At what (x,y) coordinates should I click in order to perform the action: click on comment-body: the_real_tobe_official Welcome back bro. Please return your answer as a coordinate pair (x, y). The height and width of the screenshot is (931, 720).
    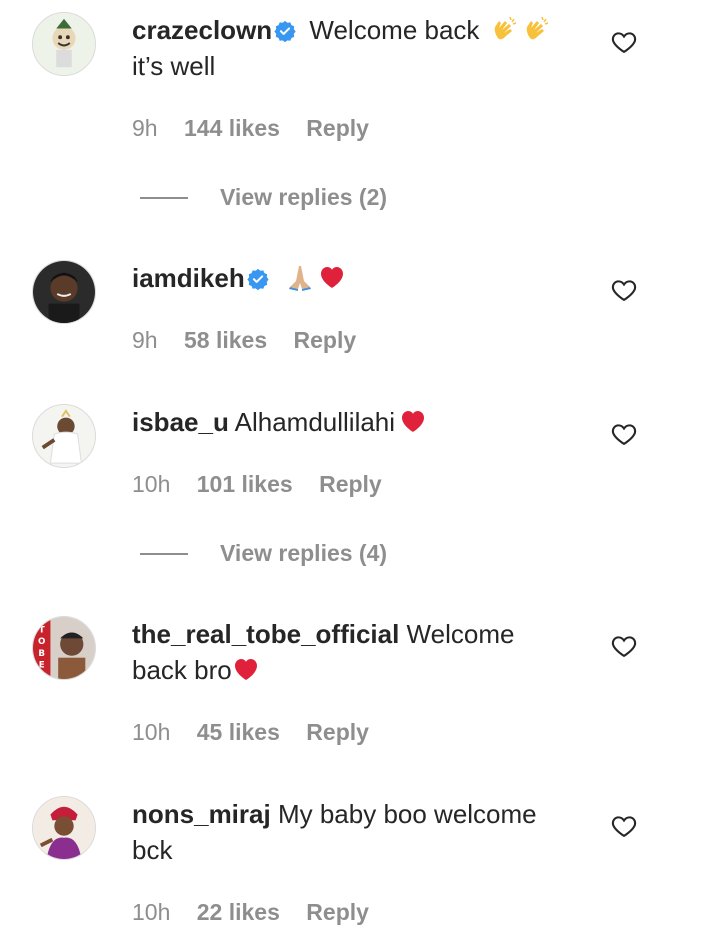
    Looking at the image, I should click on (357, 652).